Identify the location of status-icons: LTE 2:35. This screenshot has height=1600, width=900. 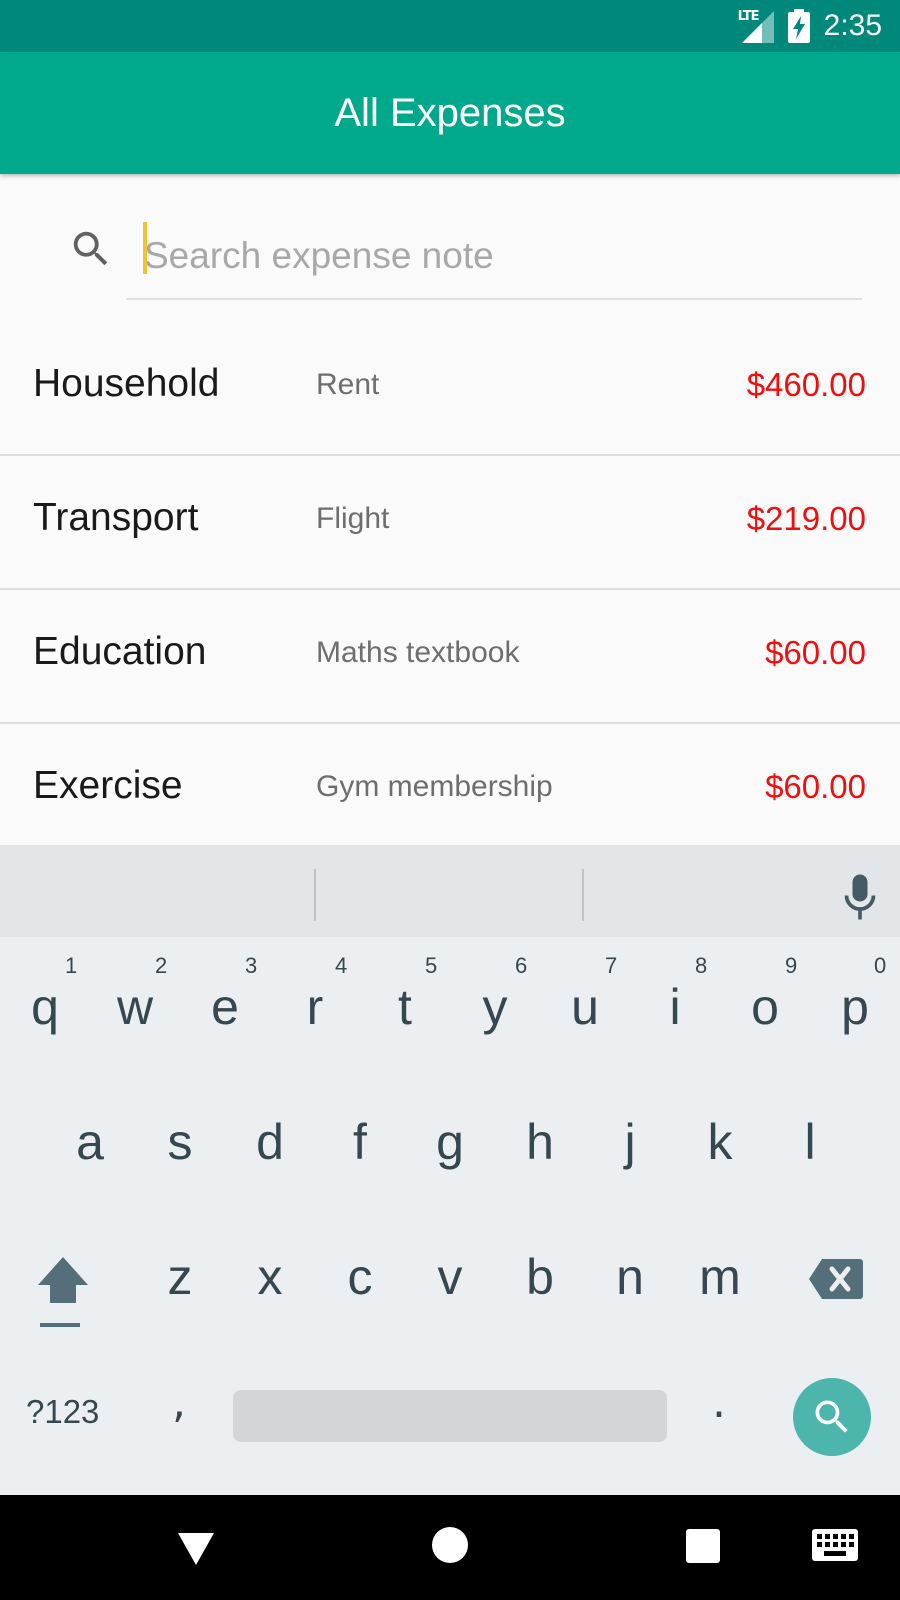
(810, 26).